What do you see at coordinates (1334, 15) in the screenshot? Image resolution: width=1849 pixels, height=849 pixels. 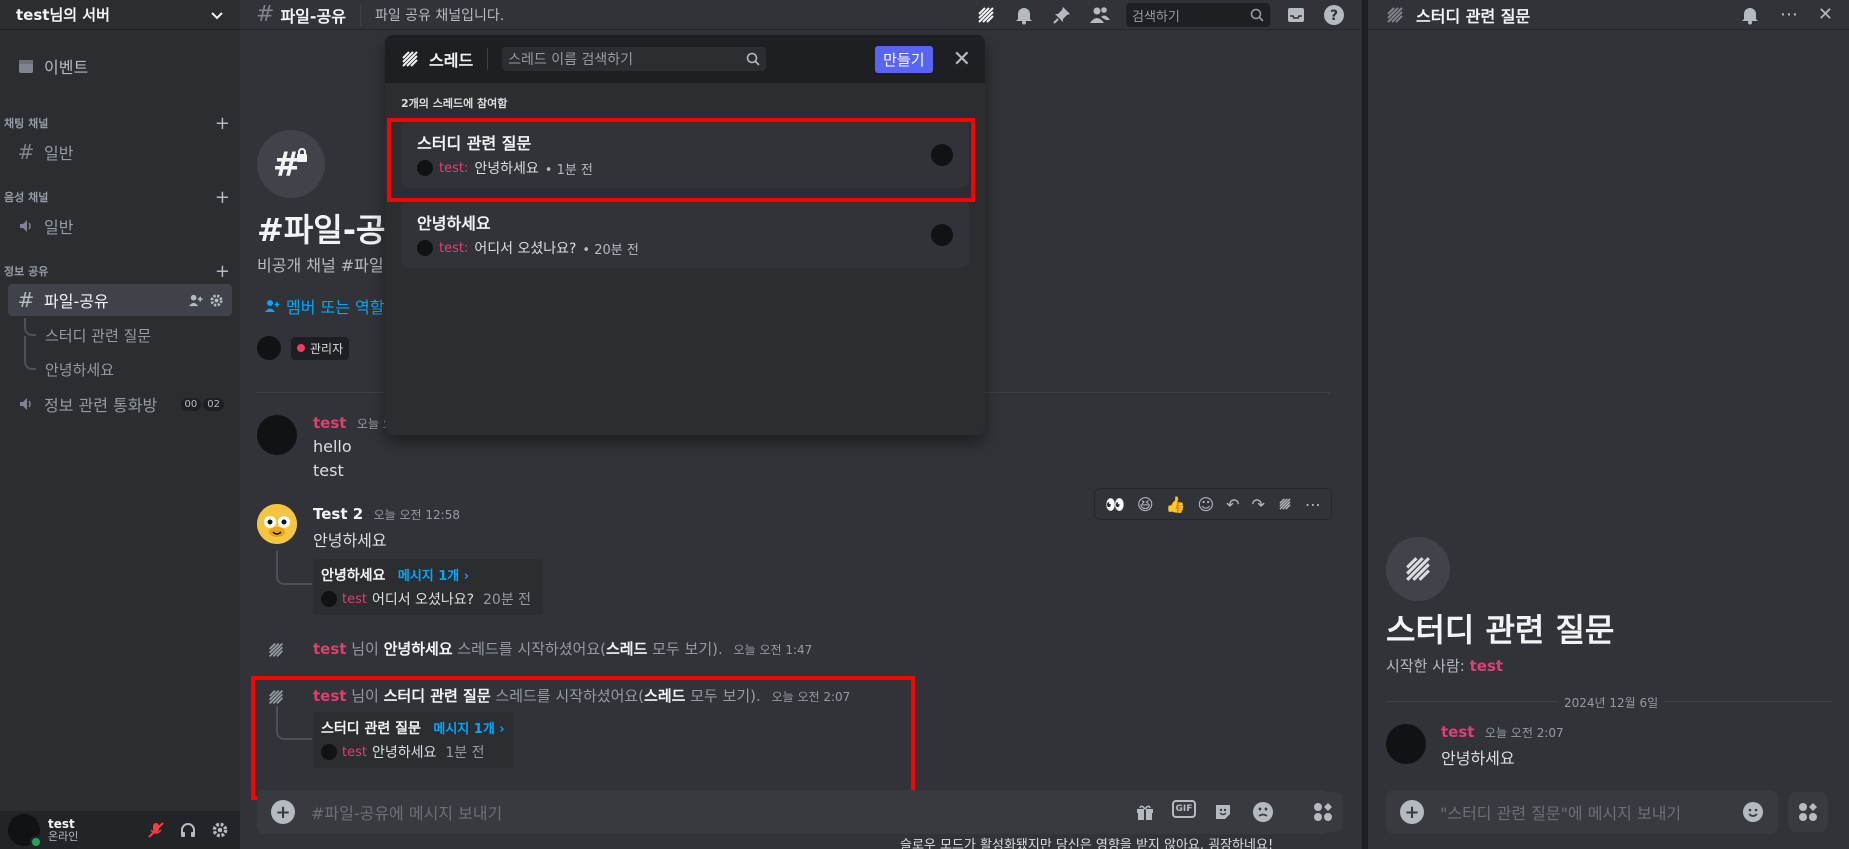 I see `help-icon: ?` at bounding box center [1334, 15].